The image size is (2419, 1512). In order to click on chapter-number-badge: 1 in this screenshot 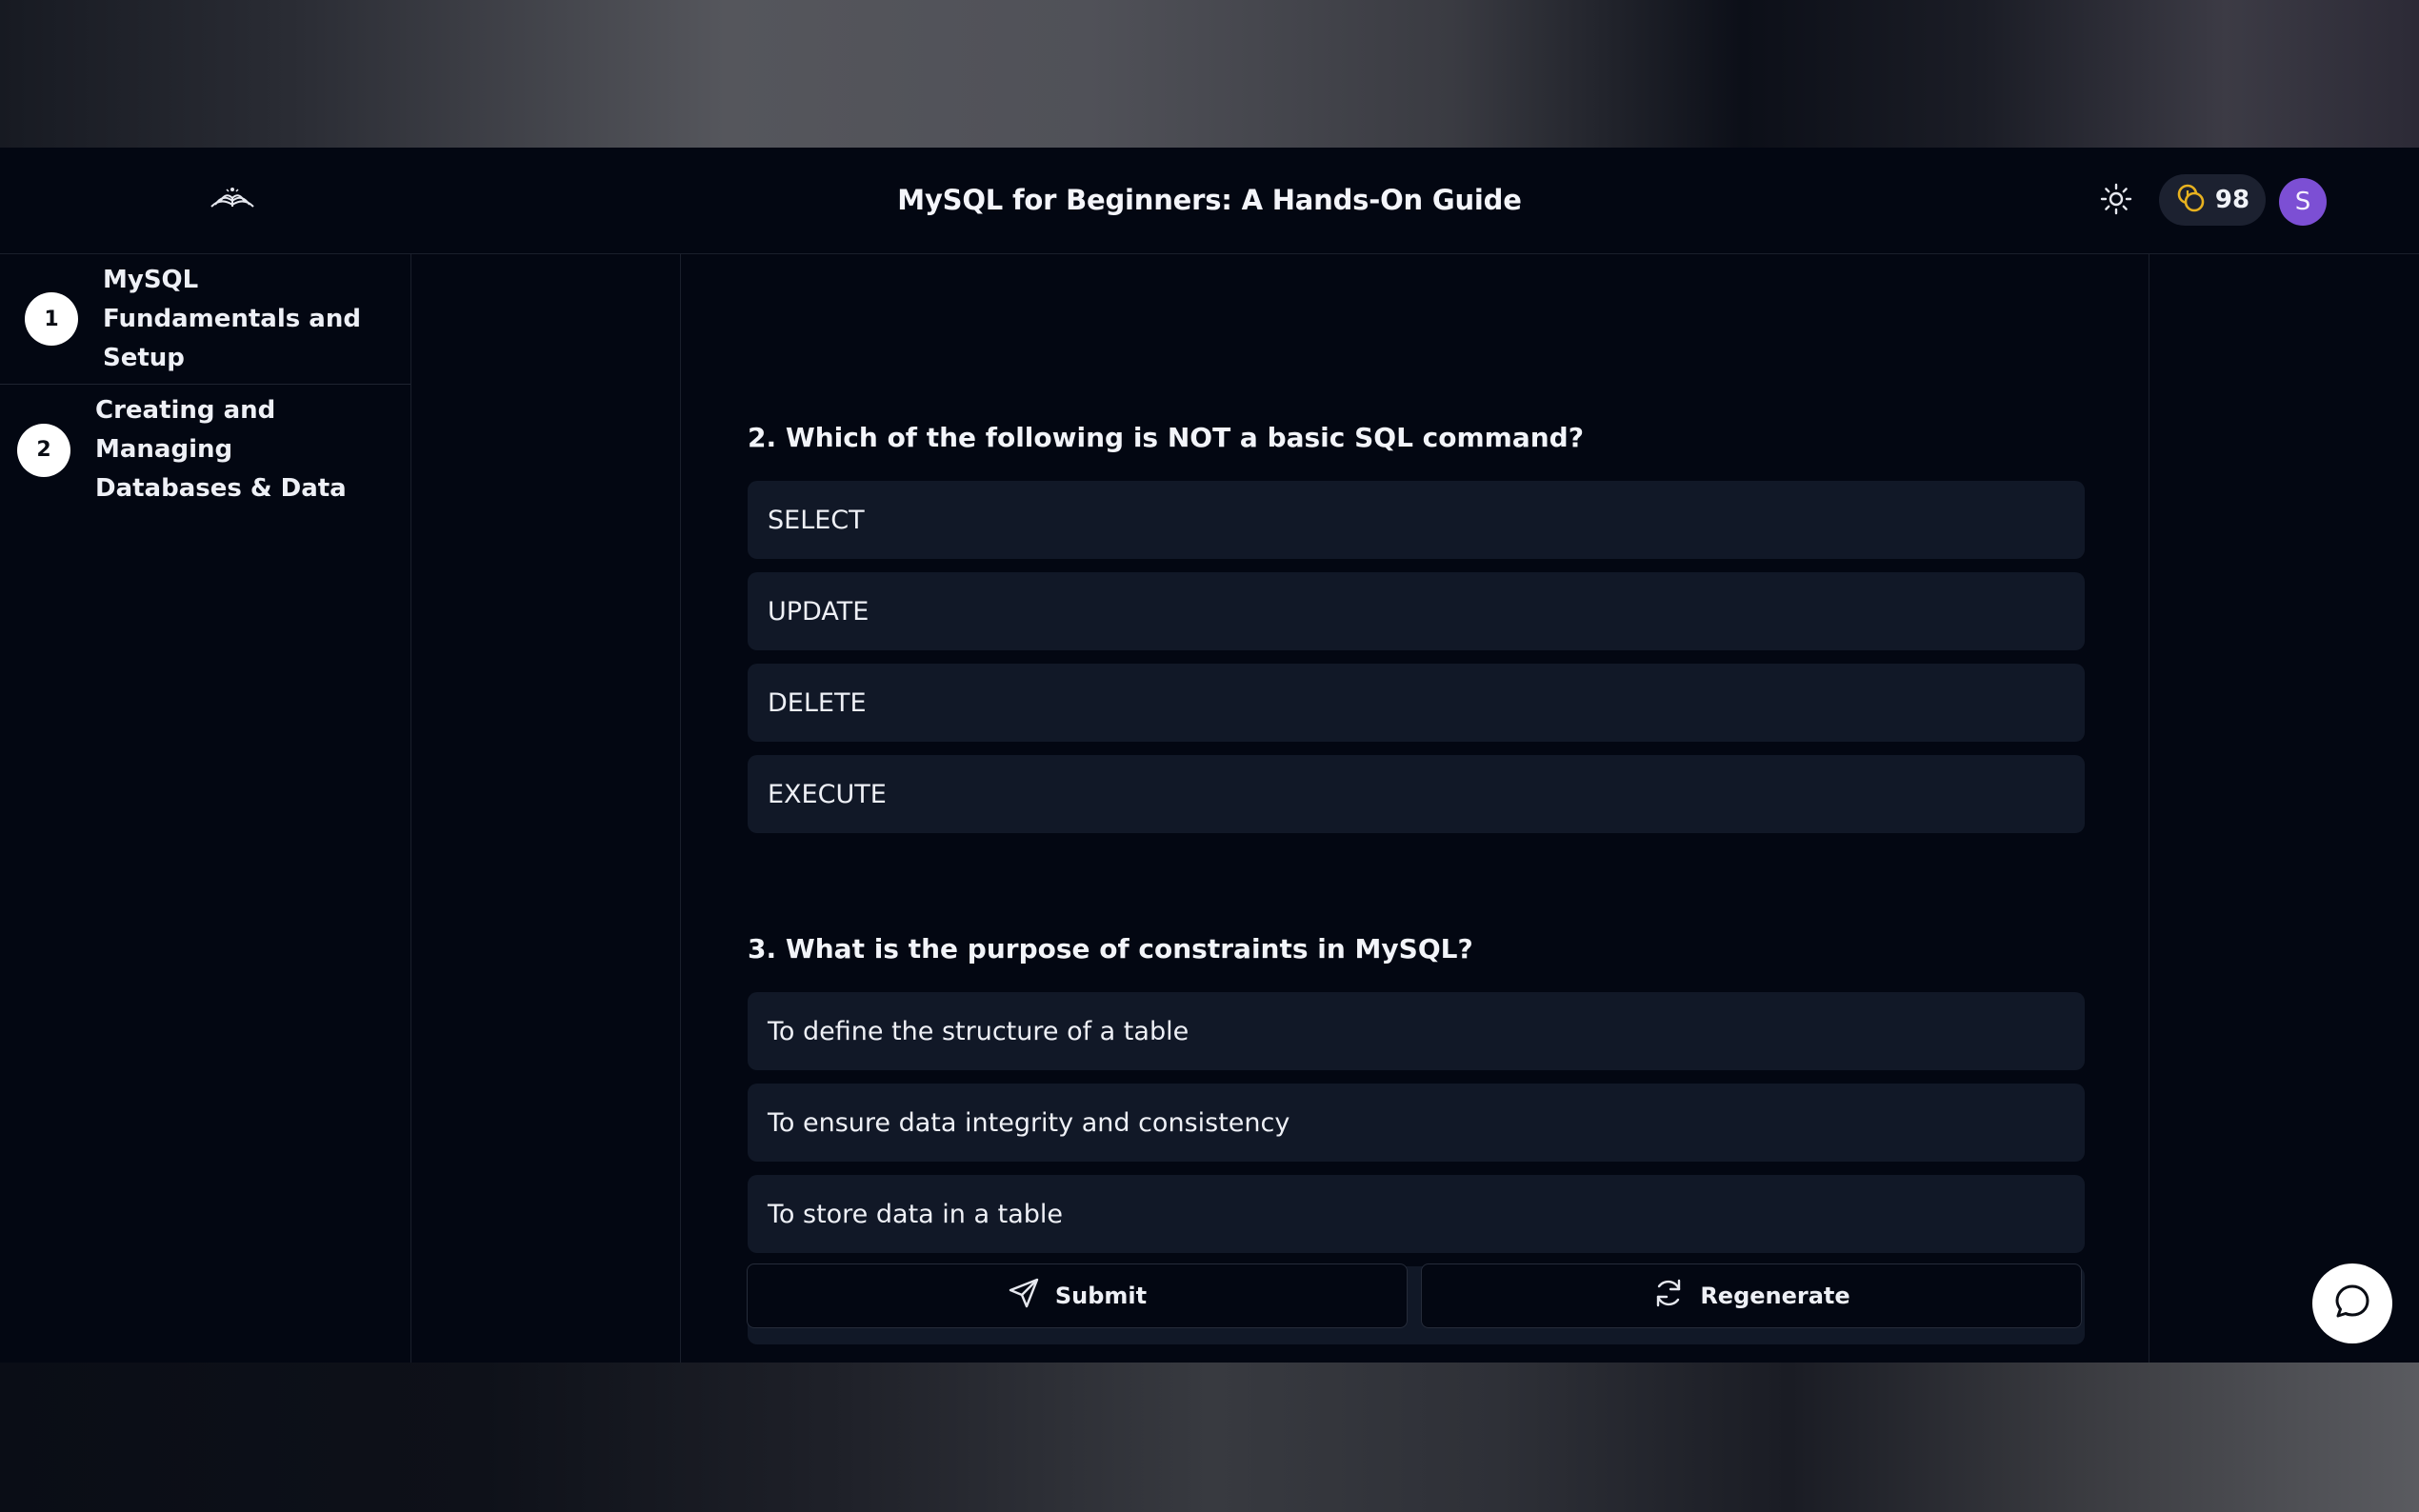, I will do `click(51, 319)`.